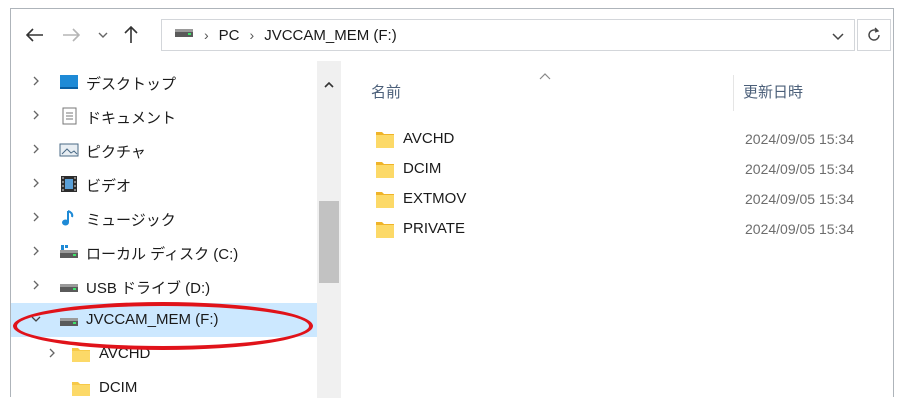 This screenshot has width=901, height=405. Describe the element at coordinates (229, 35) in the screenshot. I see `breadcrumb-pc: PC` at that location.